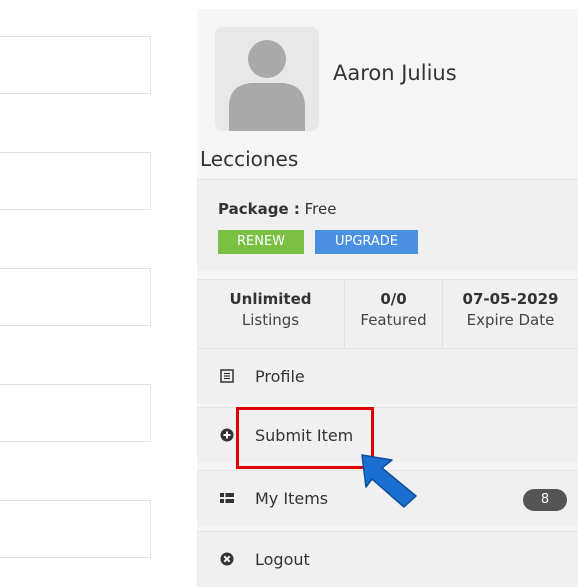  I want to click on menu-label: My Items, so click(292, 498).